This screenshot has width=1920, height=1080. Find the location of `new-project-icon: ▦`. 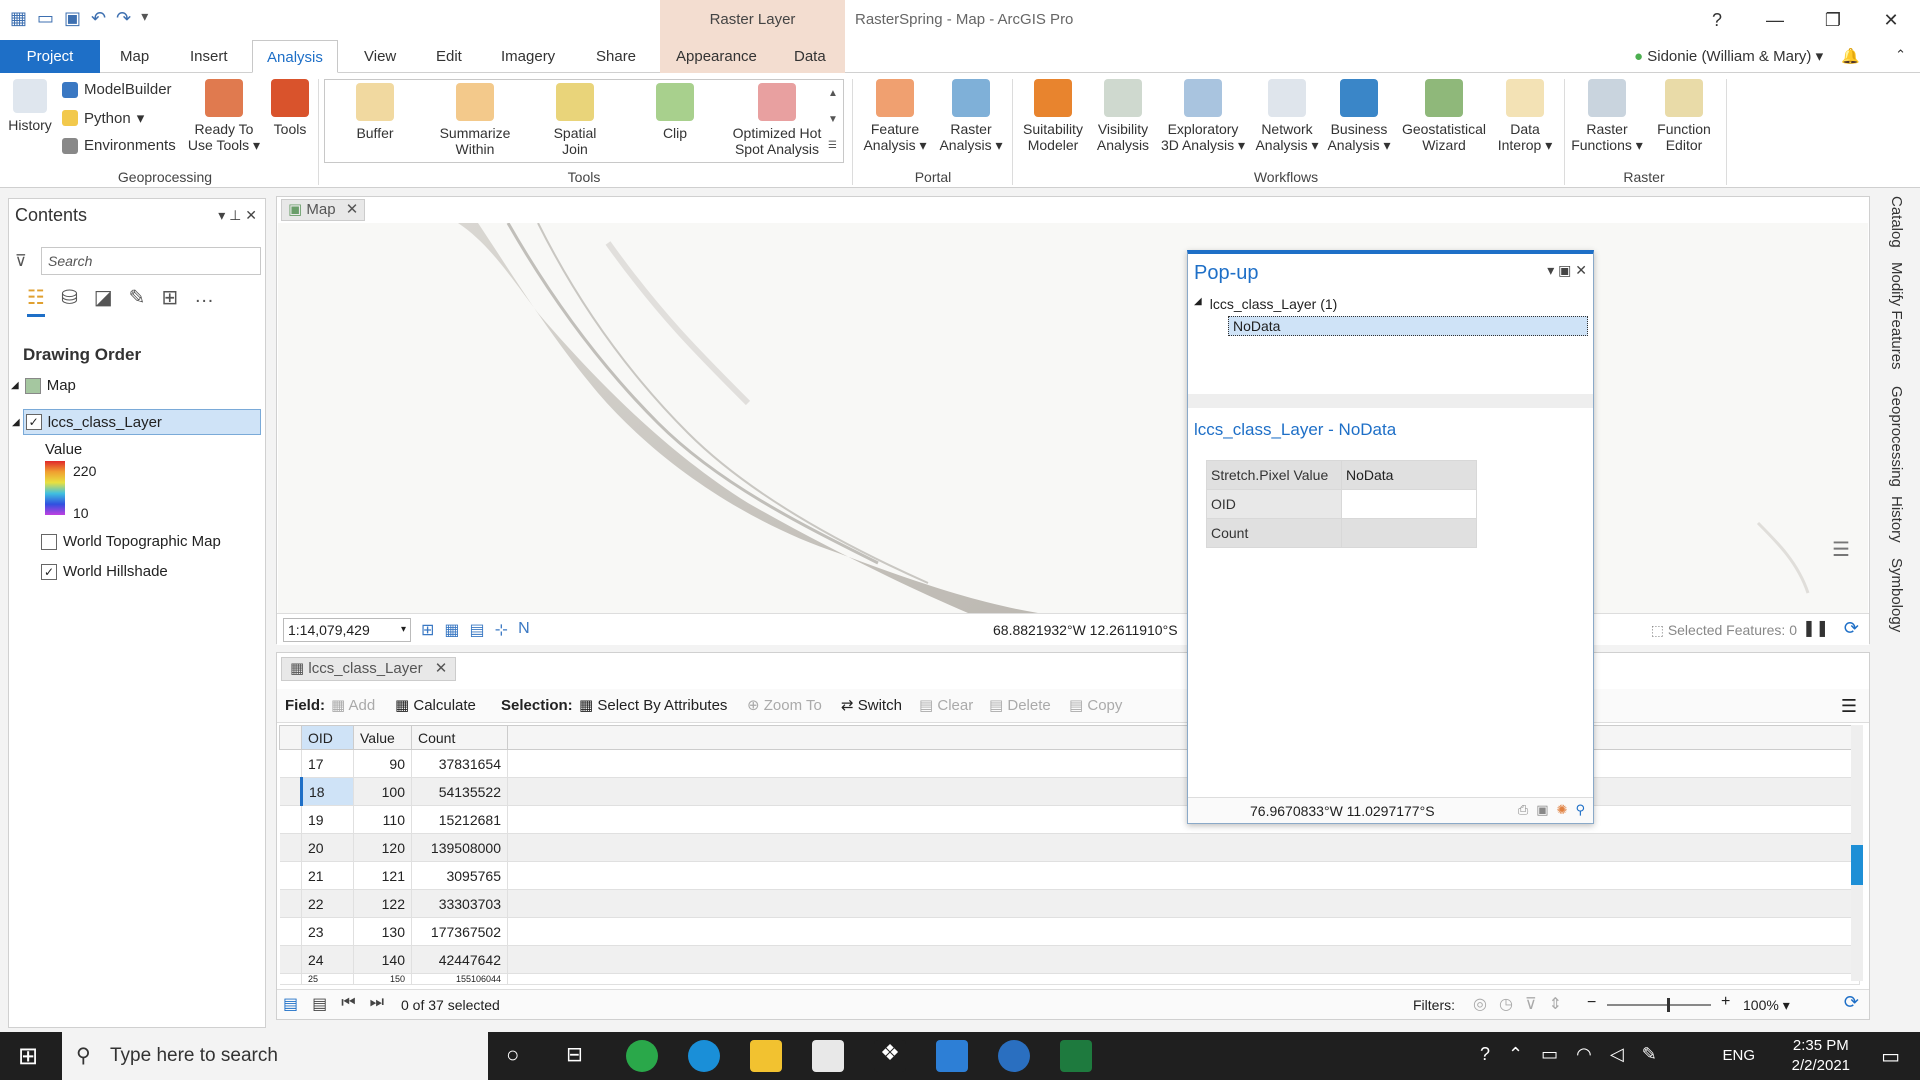

new-project-icon: ▦ is located at coordinates (18, 18).